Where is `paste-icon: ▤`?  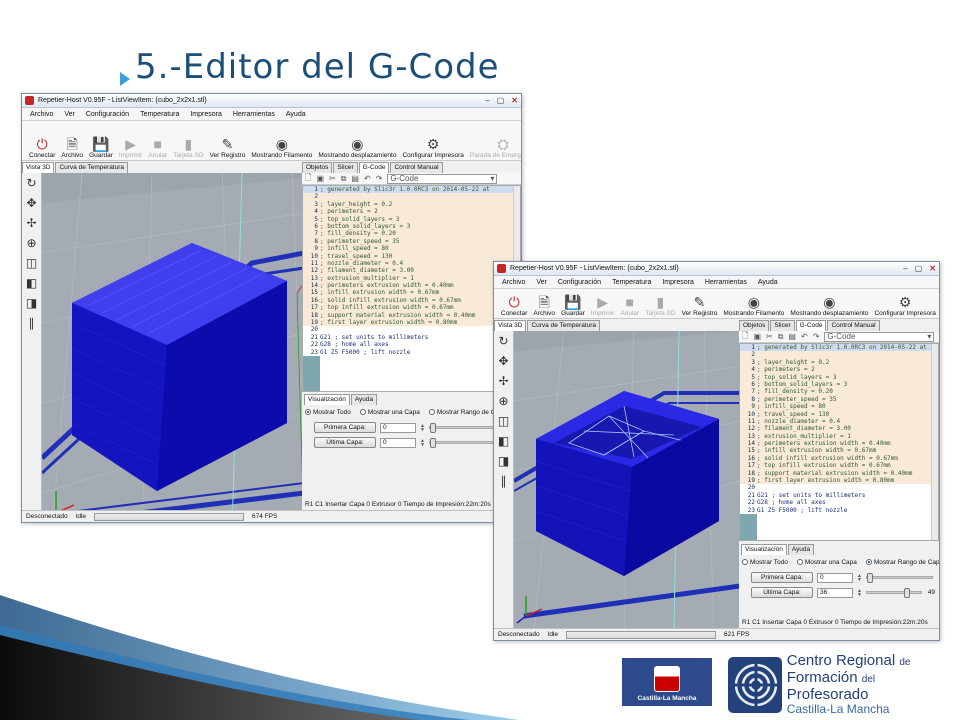
paste-icon: ▤ is located at coordinates (792, 336).